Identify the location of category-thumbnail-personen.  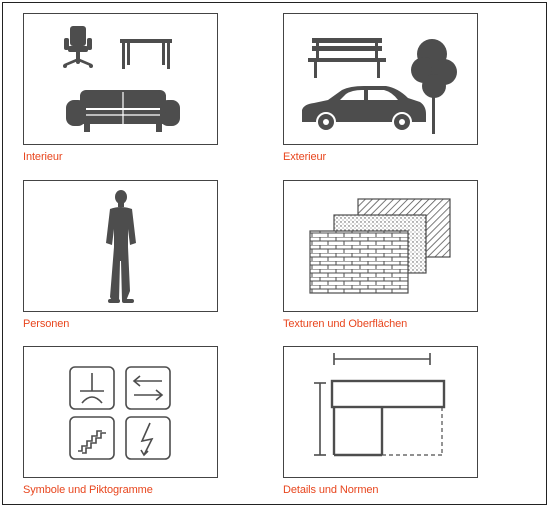
(120, 246).